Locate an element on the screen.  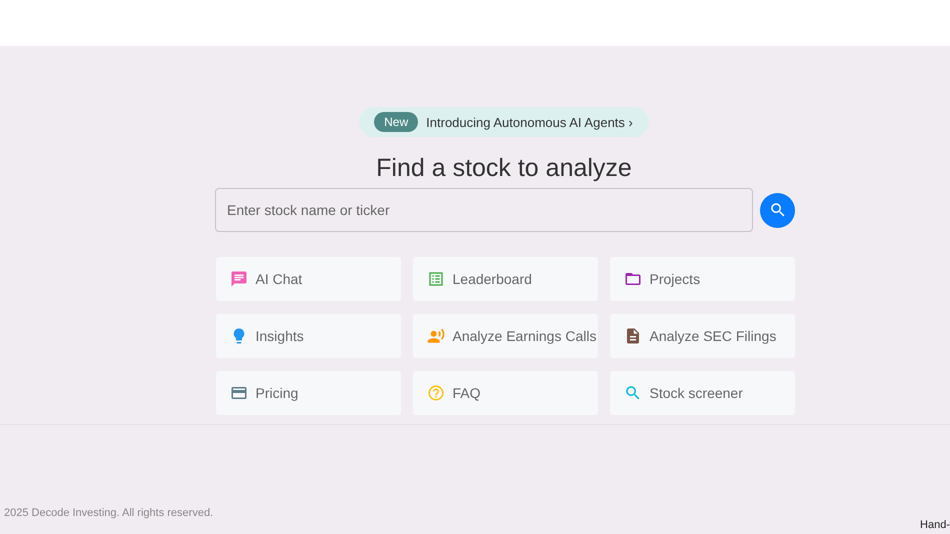
shortcut-tile: AI Chat is located at coordinates (308, 279).